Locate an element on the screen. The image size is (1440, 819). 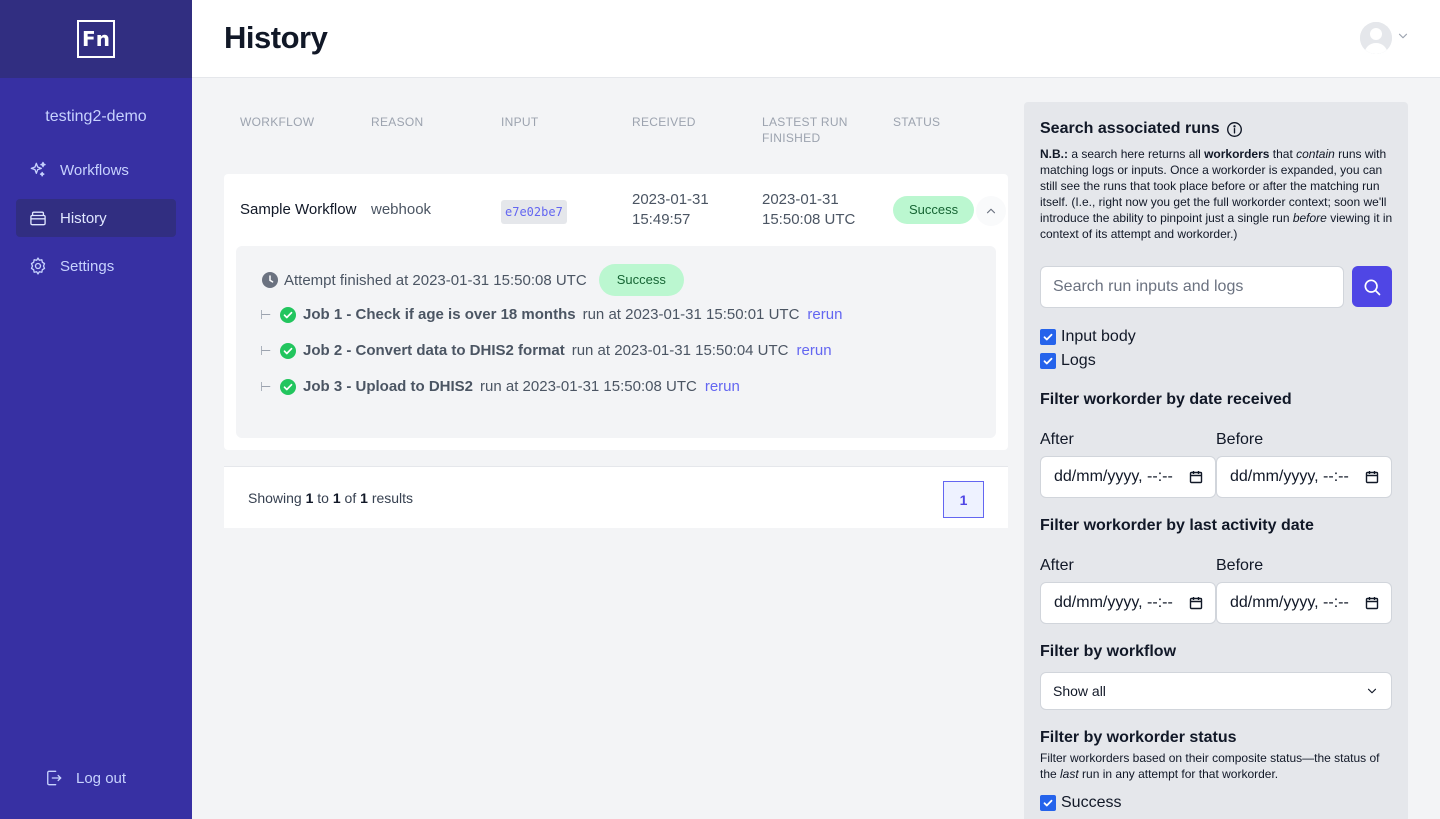
user-menu is located at coordinates (1385, 38).